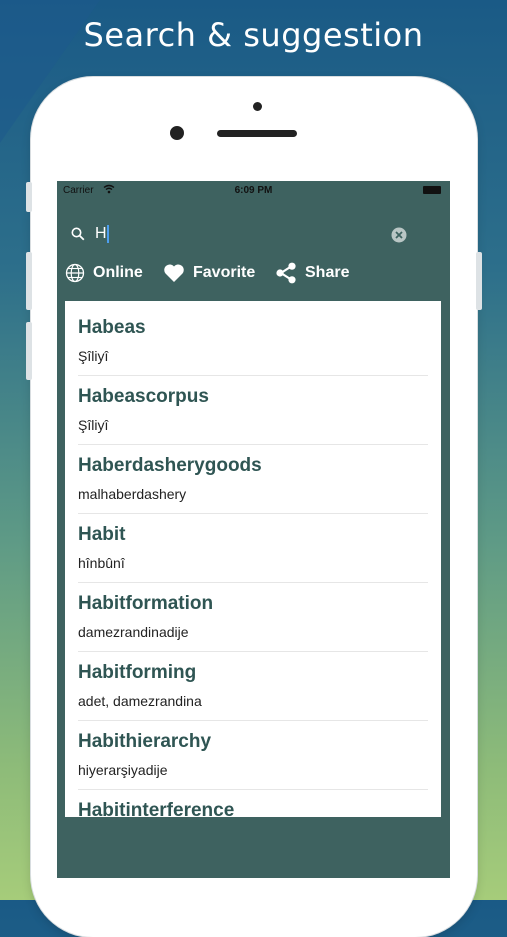  What do you see at coordinates (253, 404) in the screenshot?
I see `list-item: Habeascorpus Şîliyî` at bounding box center [253, 404].